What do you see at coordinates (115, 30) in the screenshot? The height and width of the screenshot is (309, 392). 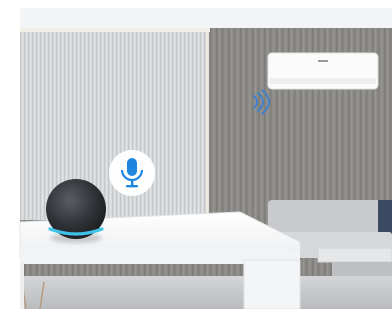 I see `panel-top-light` at bounding box center [115, 30].